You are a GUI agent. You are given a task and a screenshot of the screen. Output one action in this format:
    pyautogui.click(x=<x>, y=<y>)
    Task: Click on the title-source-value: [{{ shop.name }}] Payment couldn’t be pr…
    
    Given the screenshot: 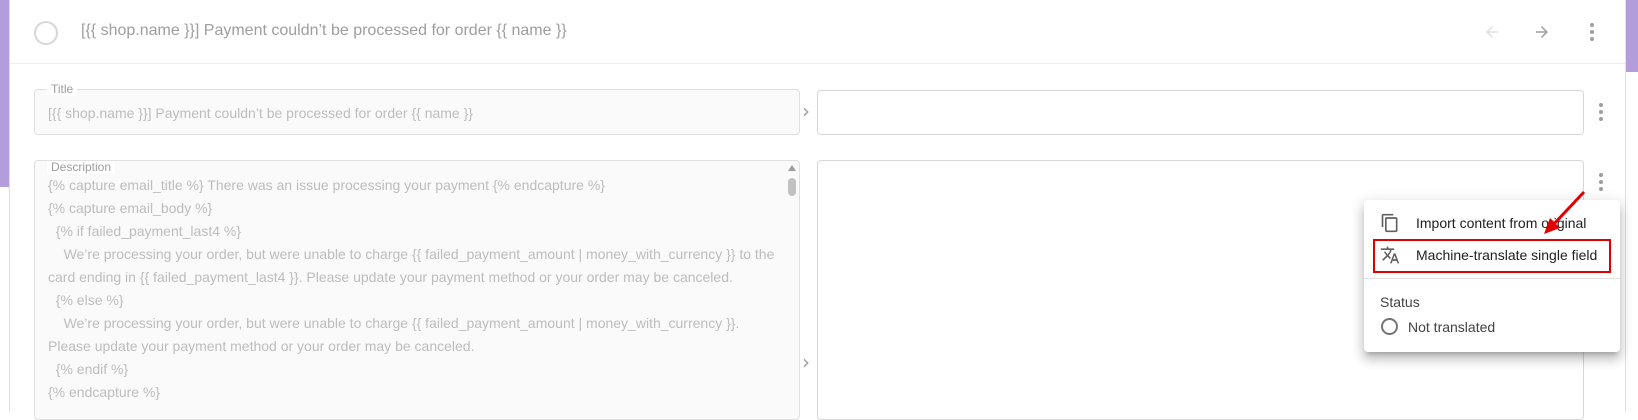 What is the action you would take?
    pyautogui.click(x=260, y=113)
    